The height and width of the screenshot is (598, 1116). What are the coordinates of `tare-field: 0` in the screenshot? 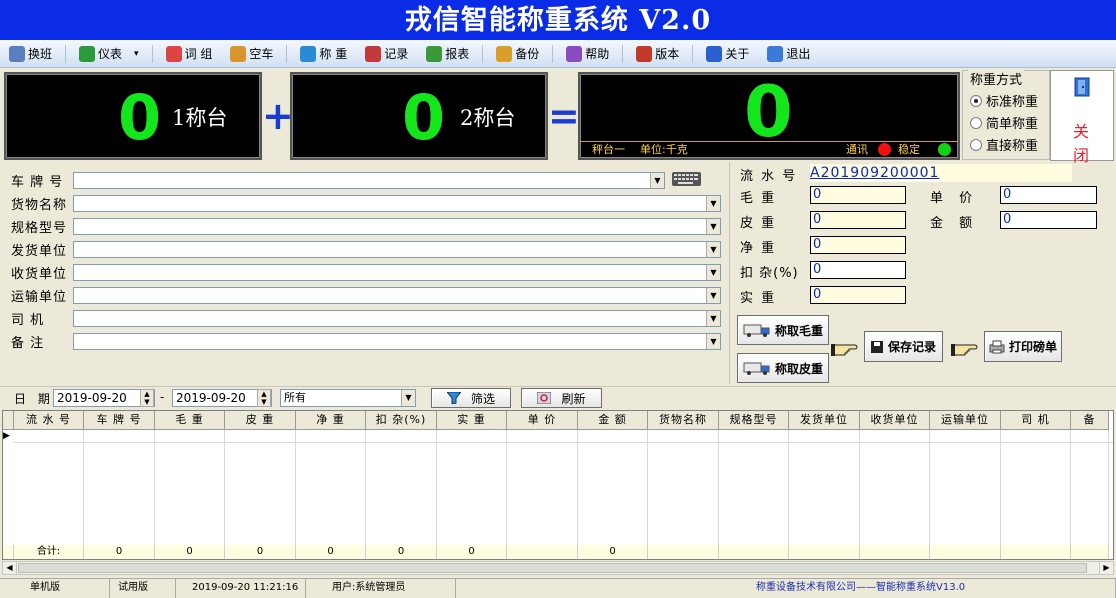 It's located at (858, 220).